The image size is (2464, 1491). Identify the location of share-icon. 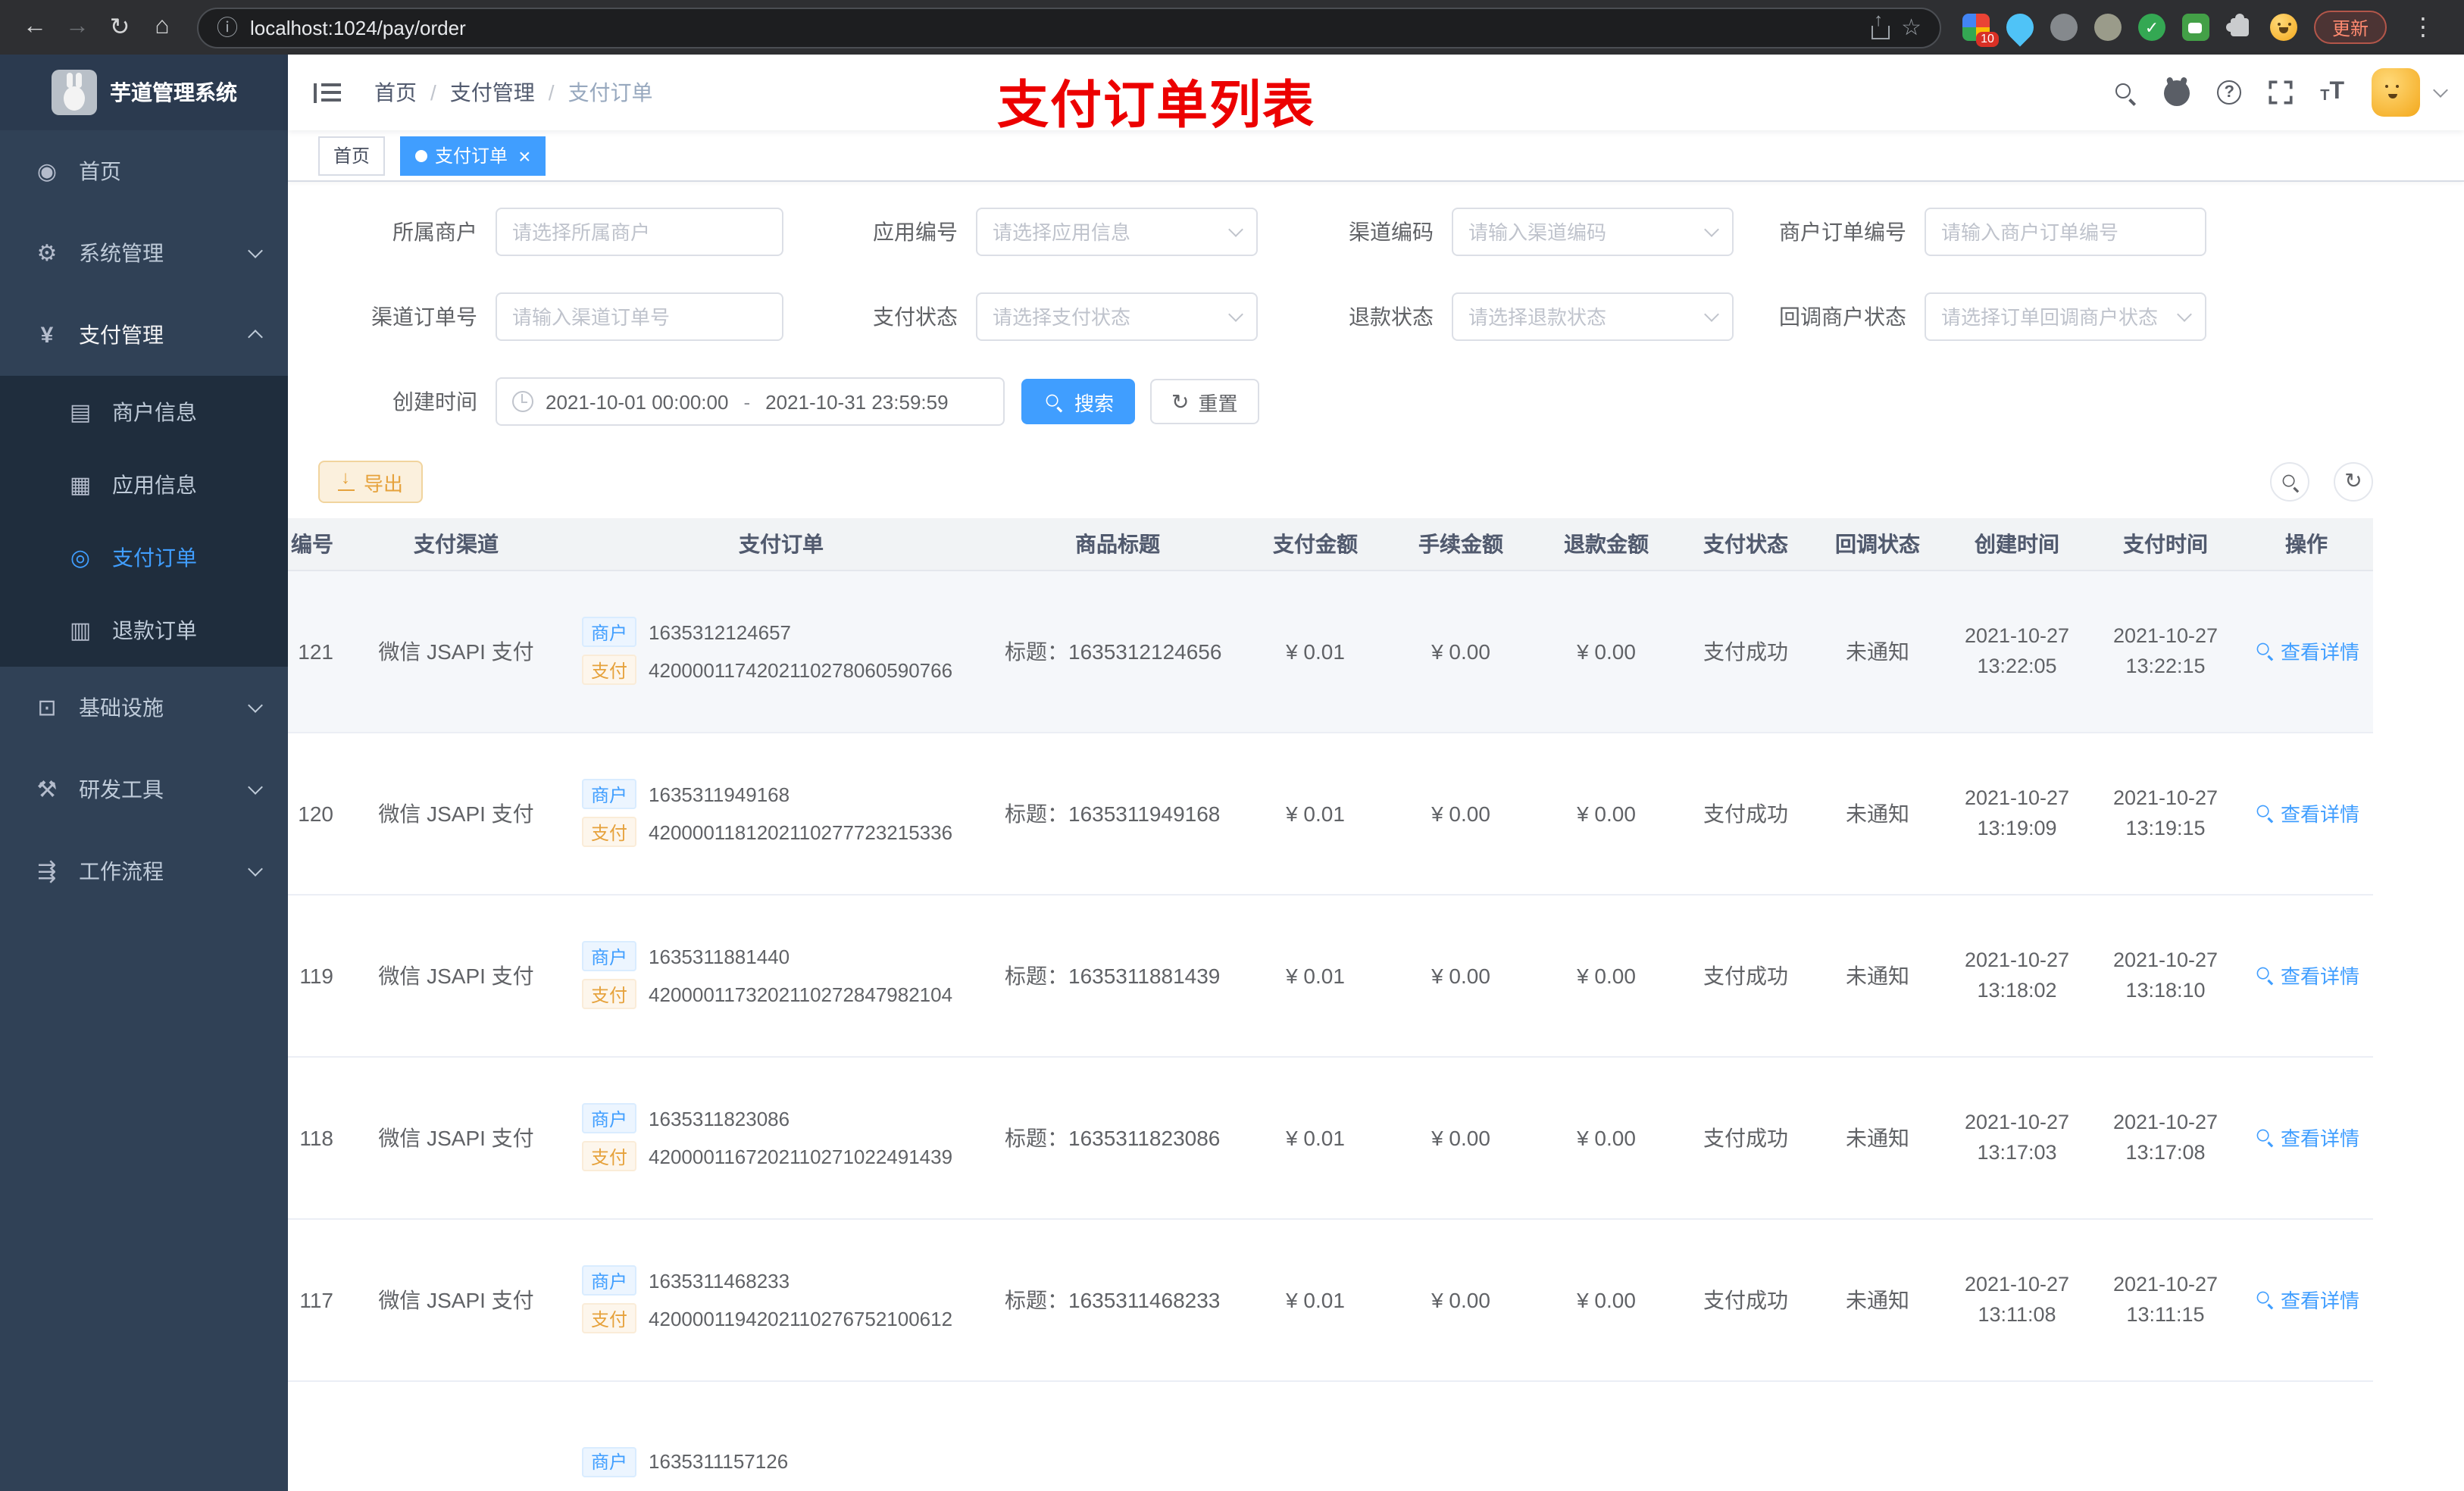
(1880, 23).